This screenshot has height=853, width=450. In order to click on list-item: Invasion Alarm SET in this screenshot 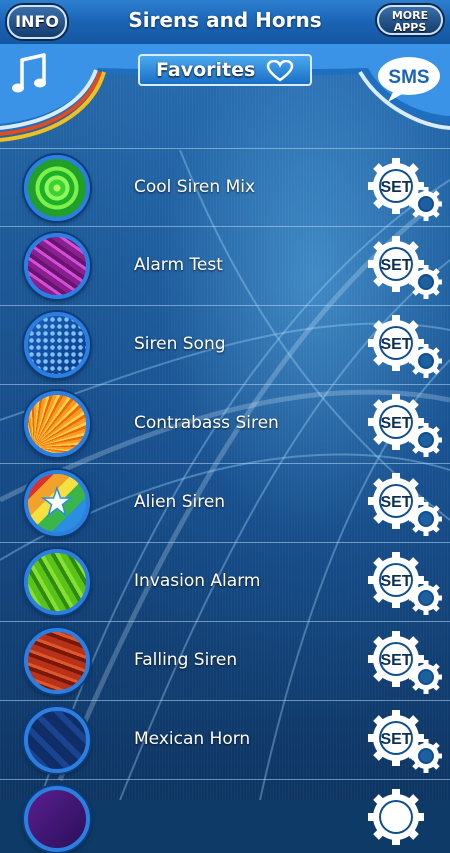, I will do `click(225, 582)`.